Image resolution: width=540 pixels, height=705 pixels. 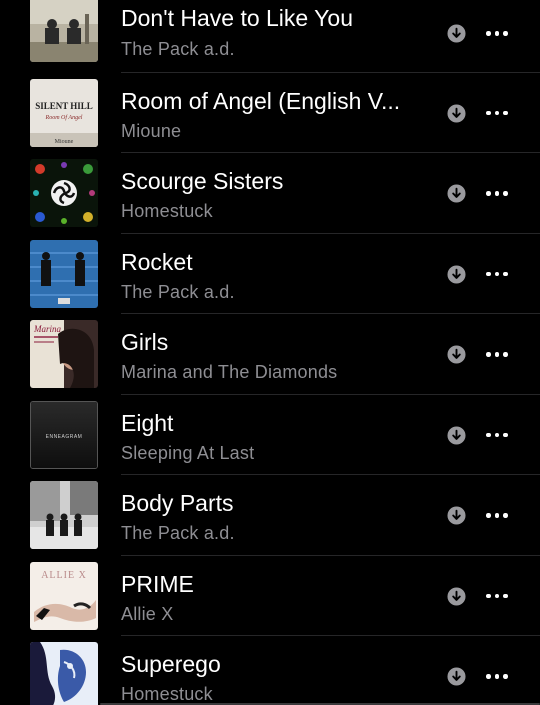 What do you see at coordinates (147, 422) in the screenshot?
I see `song-title: Eight` at bounding box center [147, 422].